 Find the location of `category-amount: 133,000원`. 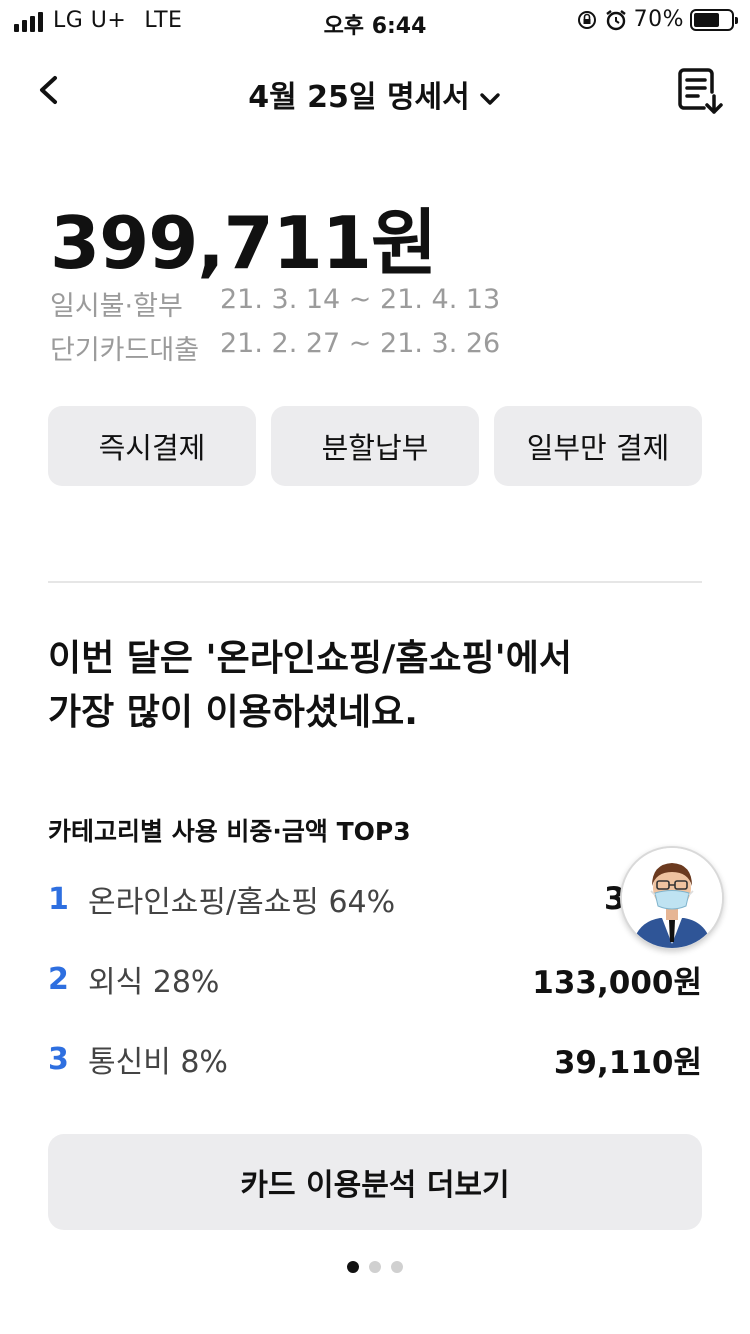

category-amount: 133,000원 is located at coordinates (617, 982).